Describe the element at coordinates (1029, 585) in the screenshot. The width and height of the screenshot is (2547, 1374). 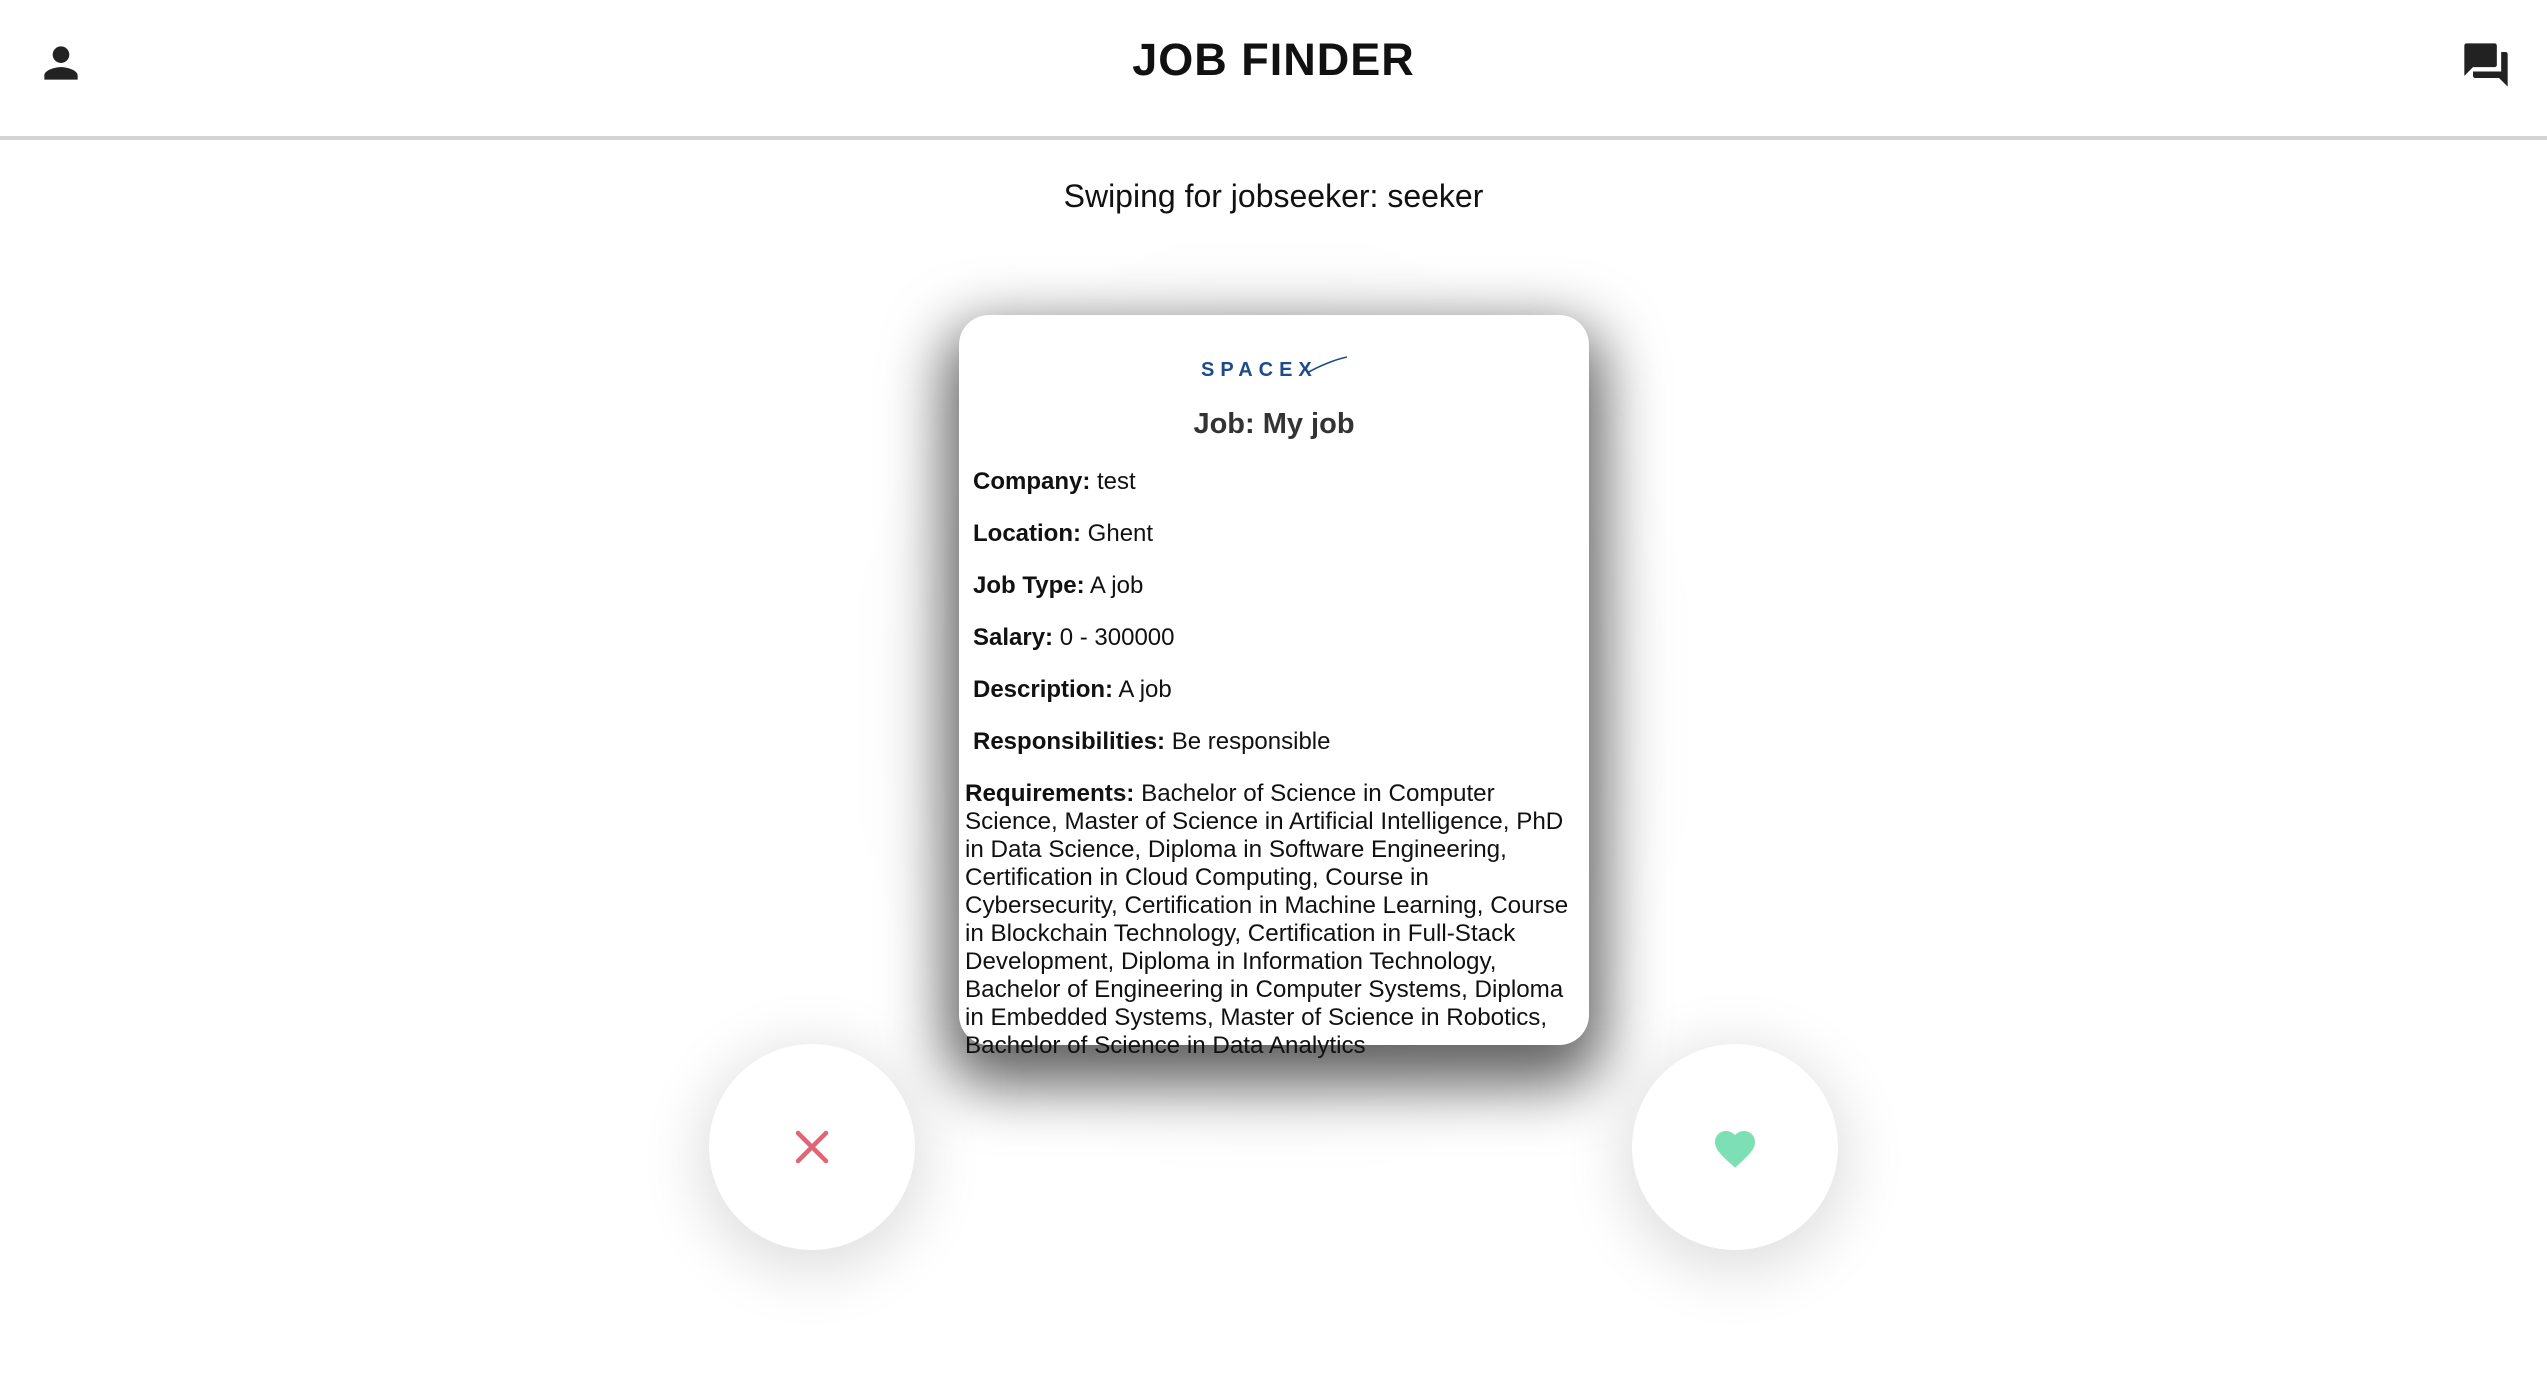
I see `job-type-label: Job Type:` at that location.